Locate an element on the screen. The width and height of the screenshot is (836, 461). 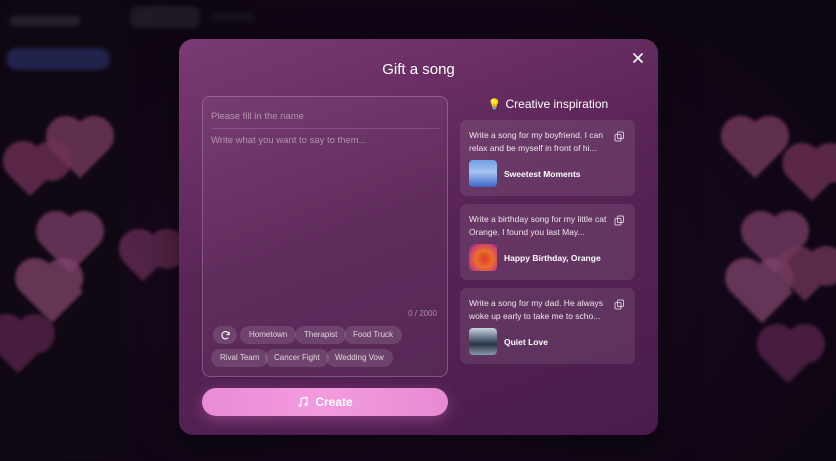
lightbulb-icon: 💡 is located at coordinates (494, 104).